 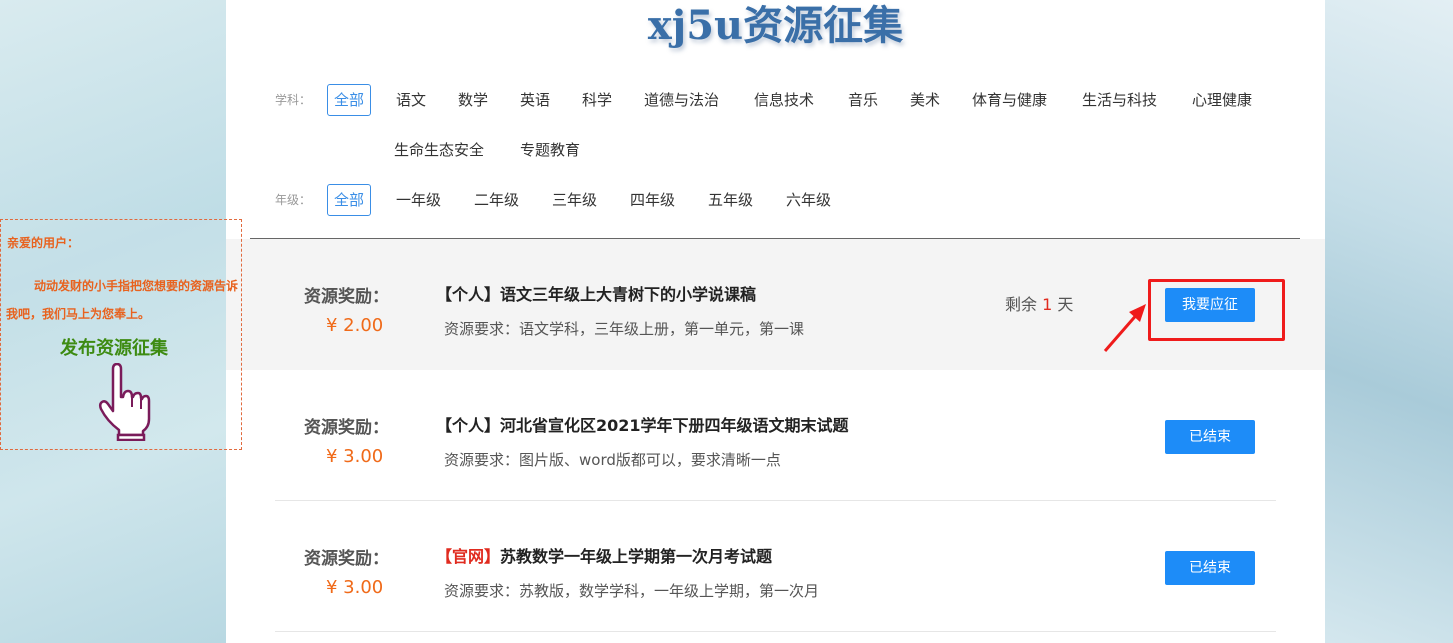 What do you see at coordinates (123, 402) in the screenshot?
I see `hand-pointer-icon` at bounding box center [123, 402].